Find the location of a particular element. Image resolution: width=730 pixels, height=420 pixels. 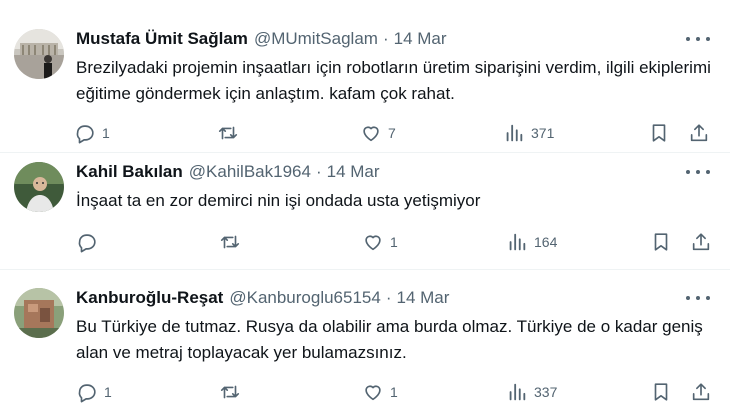

views-button: 371 is located at coordinates (528, 133).